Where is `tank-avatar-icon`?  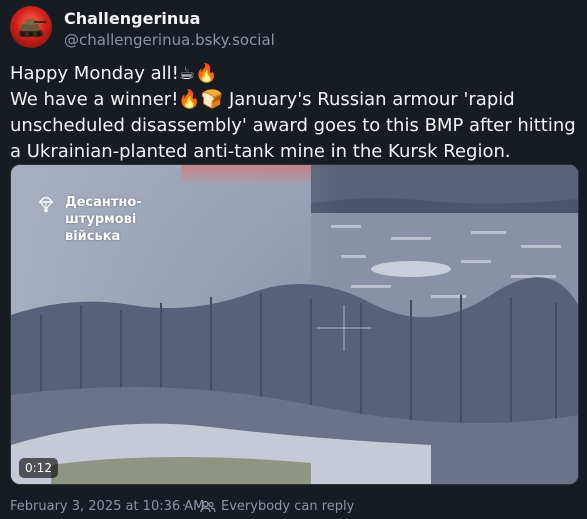 tank-avatar-icon is located at coordinates (33, 28).